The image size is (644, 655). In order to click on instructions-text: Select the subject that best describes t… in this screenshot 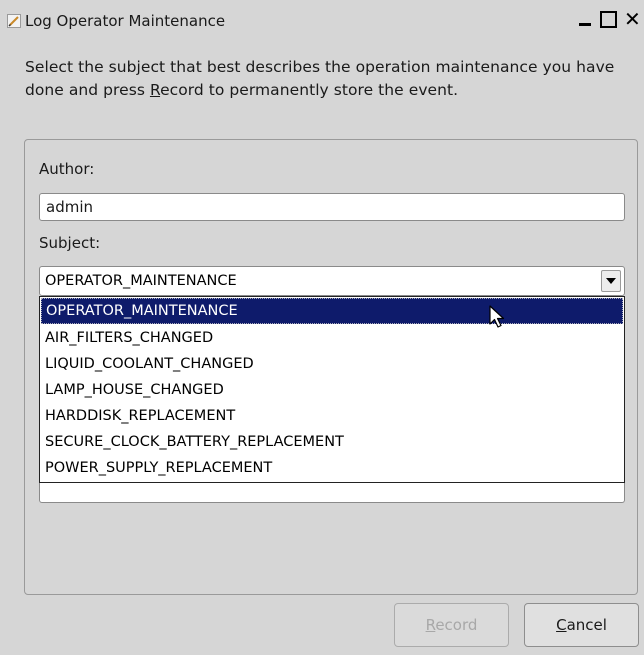, I will do `click(320, 78)`.